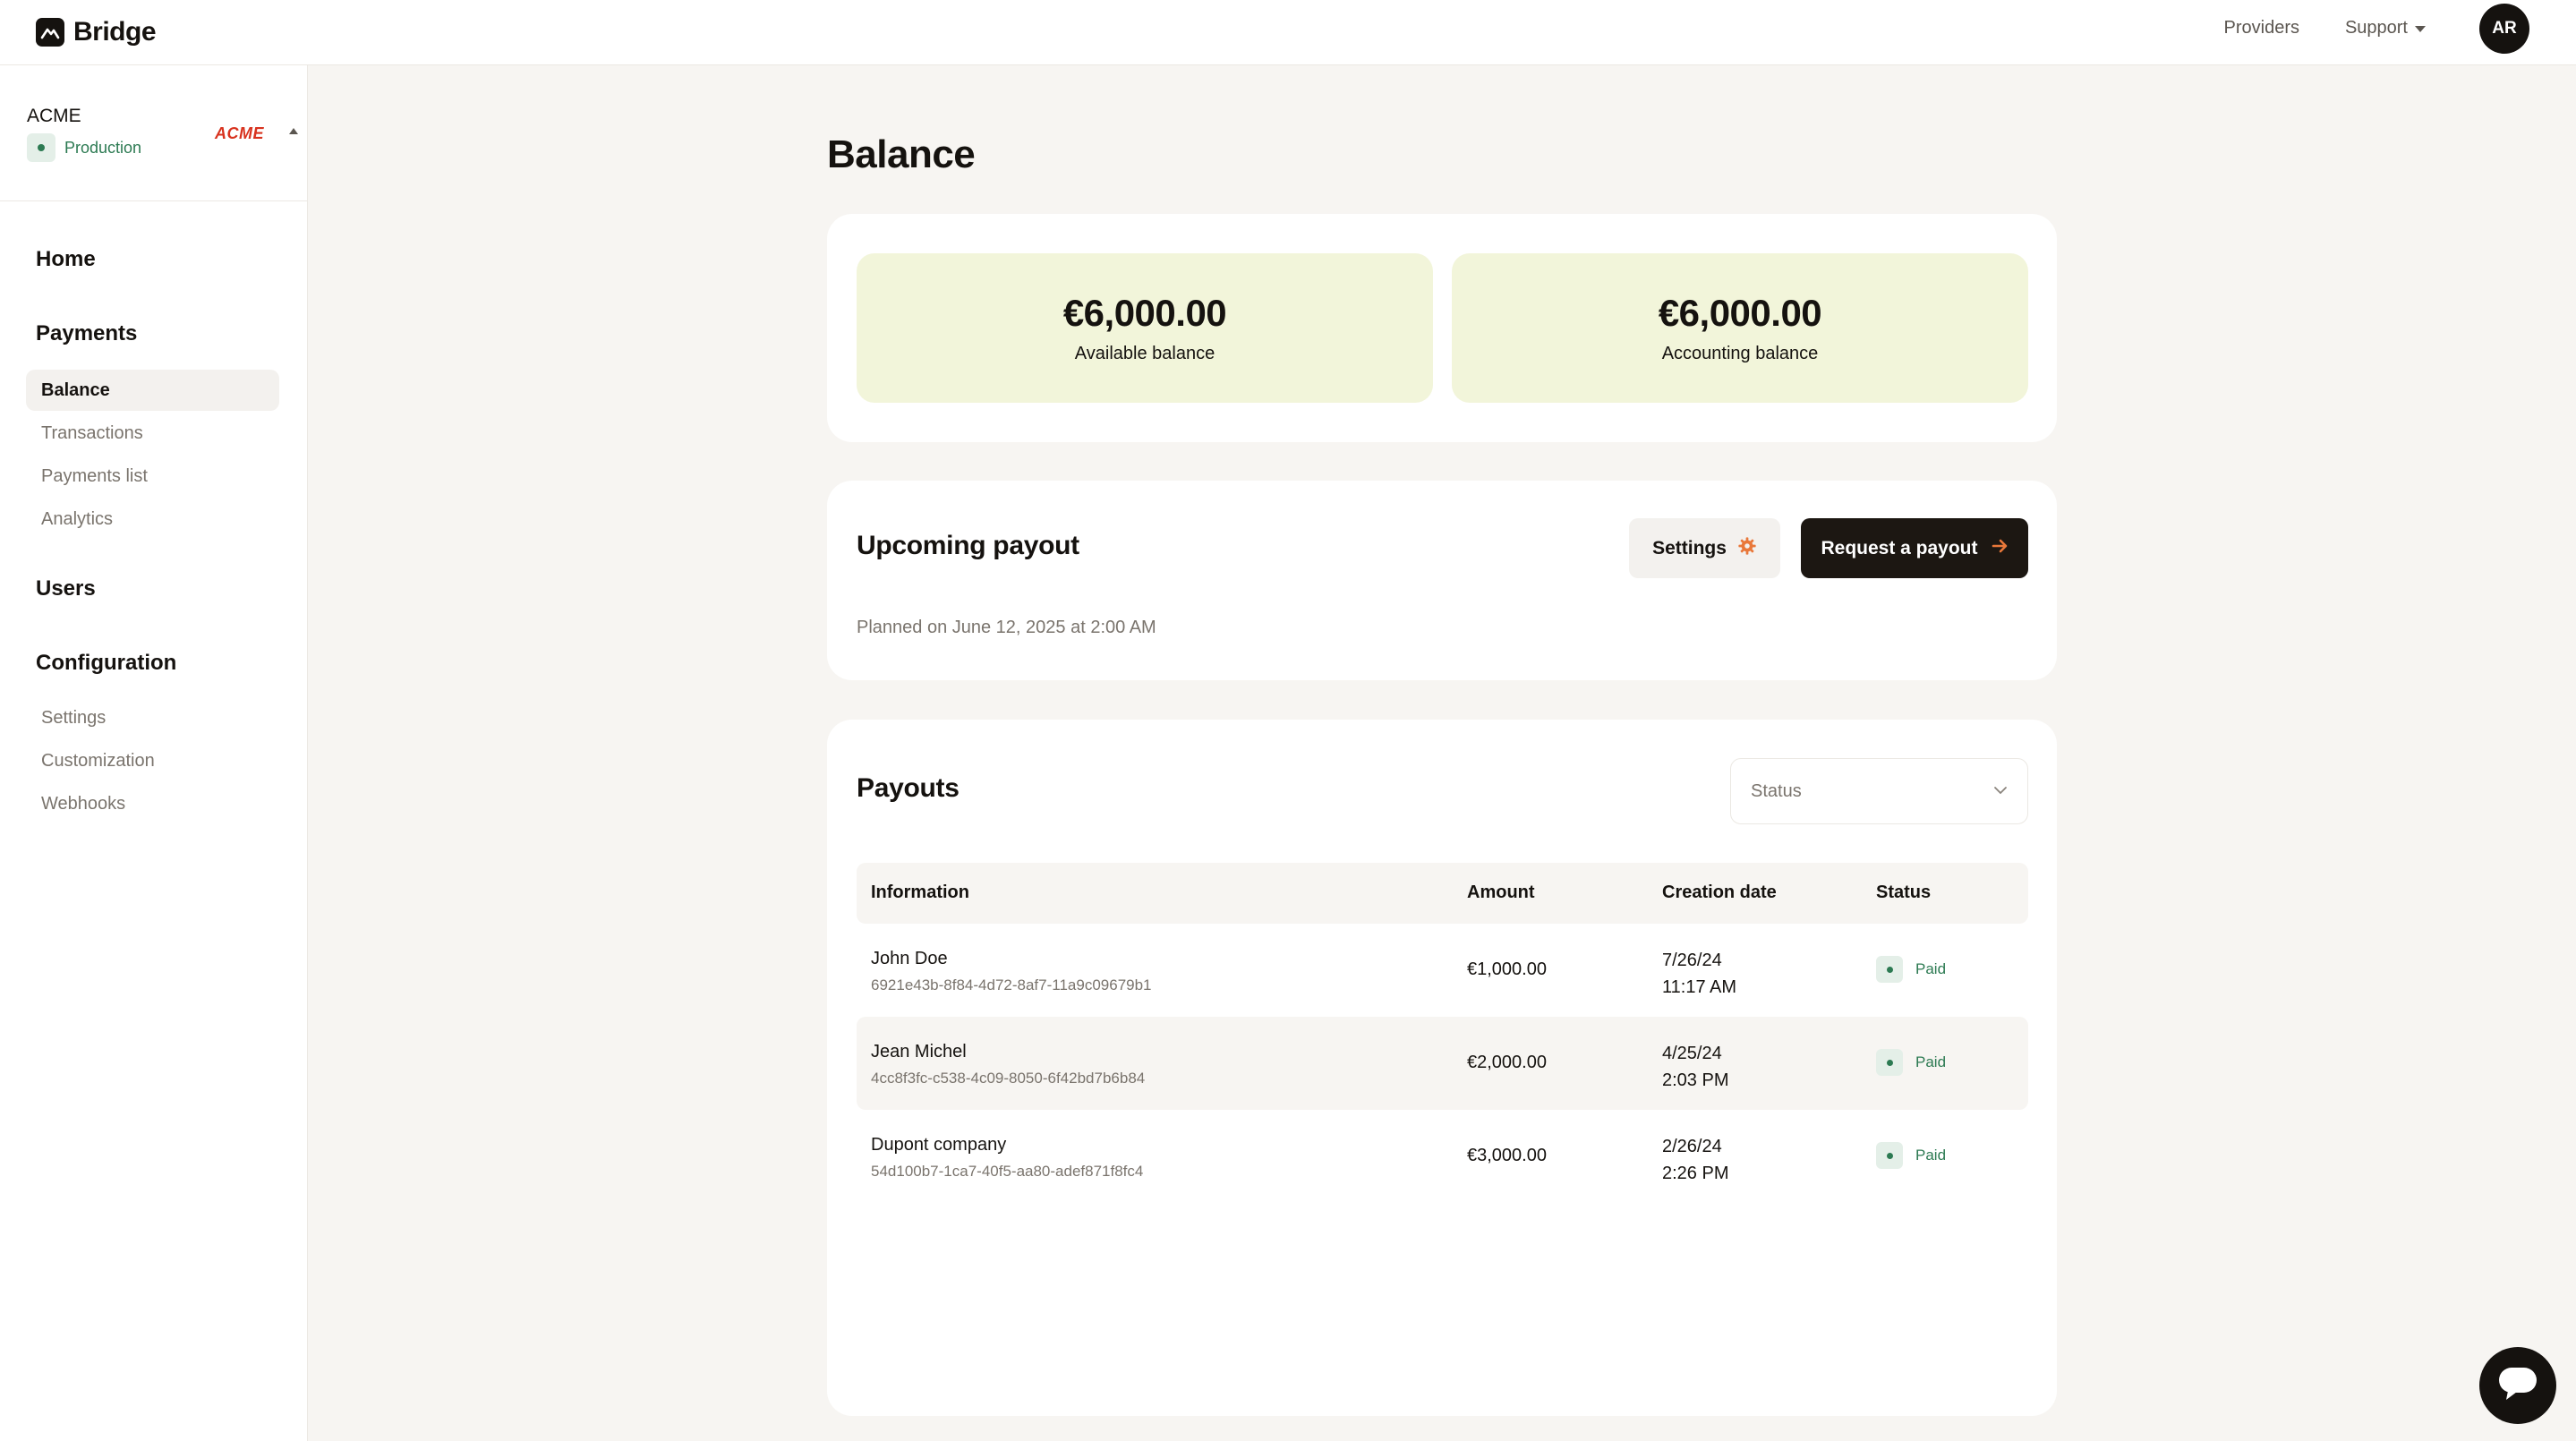 This screenshot has height=1441, width=2576. I want to click on payout-creation-date: 2/26/24 2:26 PM, so click(1695, 1160).